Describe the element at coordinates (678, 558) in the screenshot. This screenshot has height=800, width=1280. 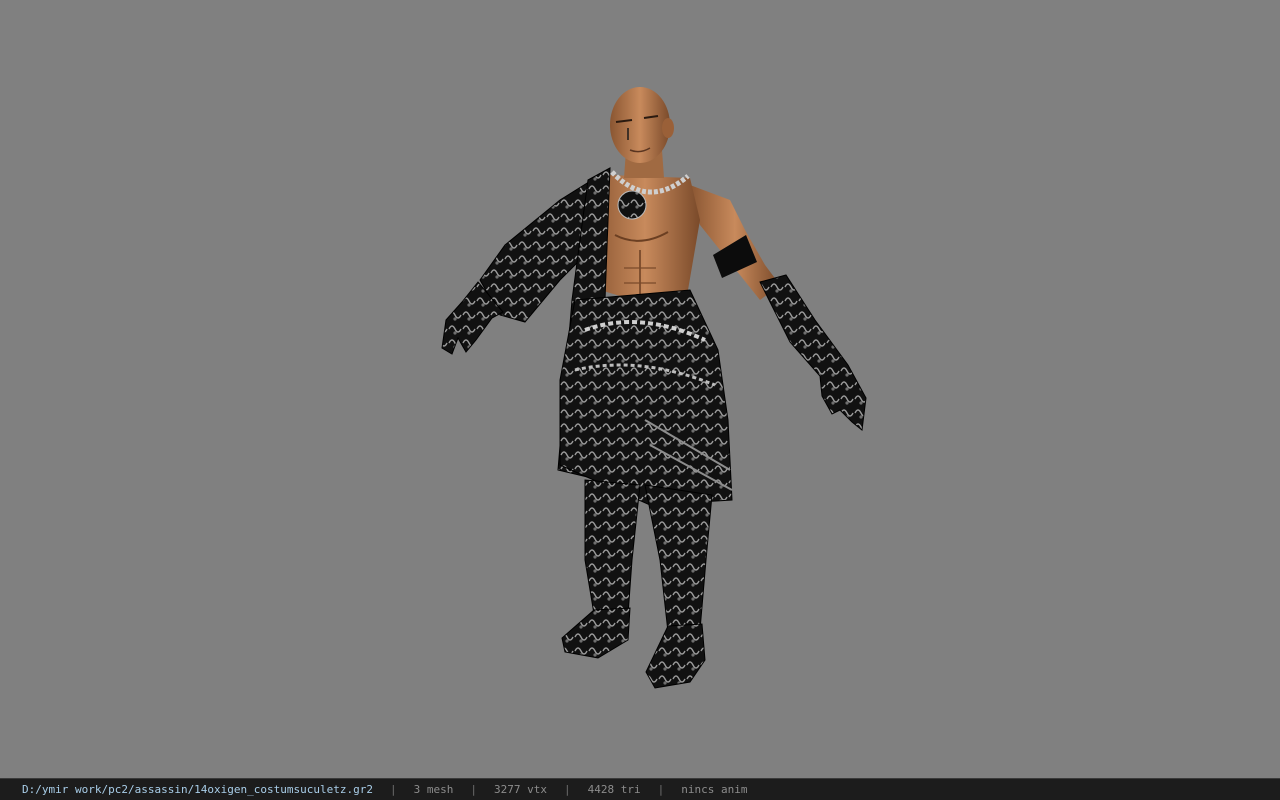
I see `right-leg` at that location.